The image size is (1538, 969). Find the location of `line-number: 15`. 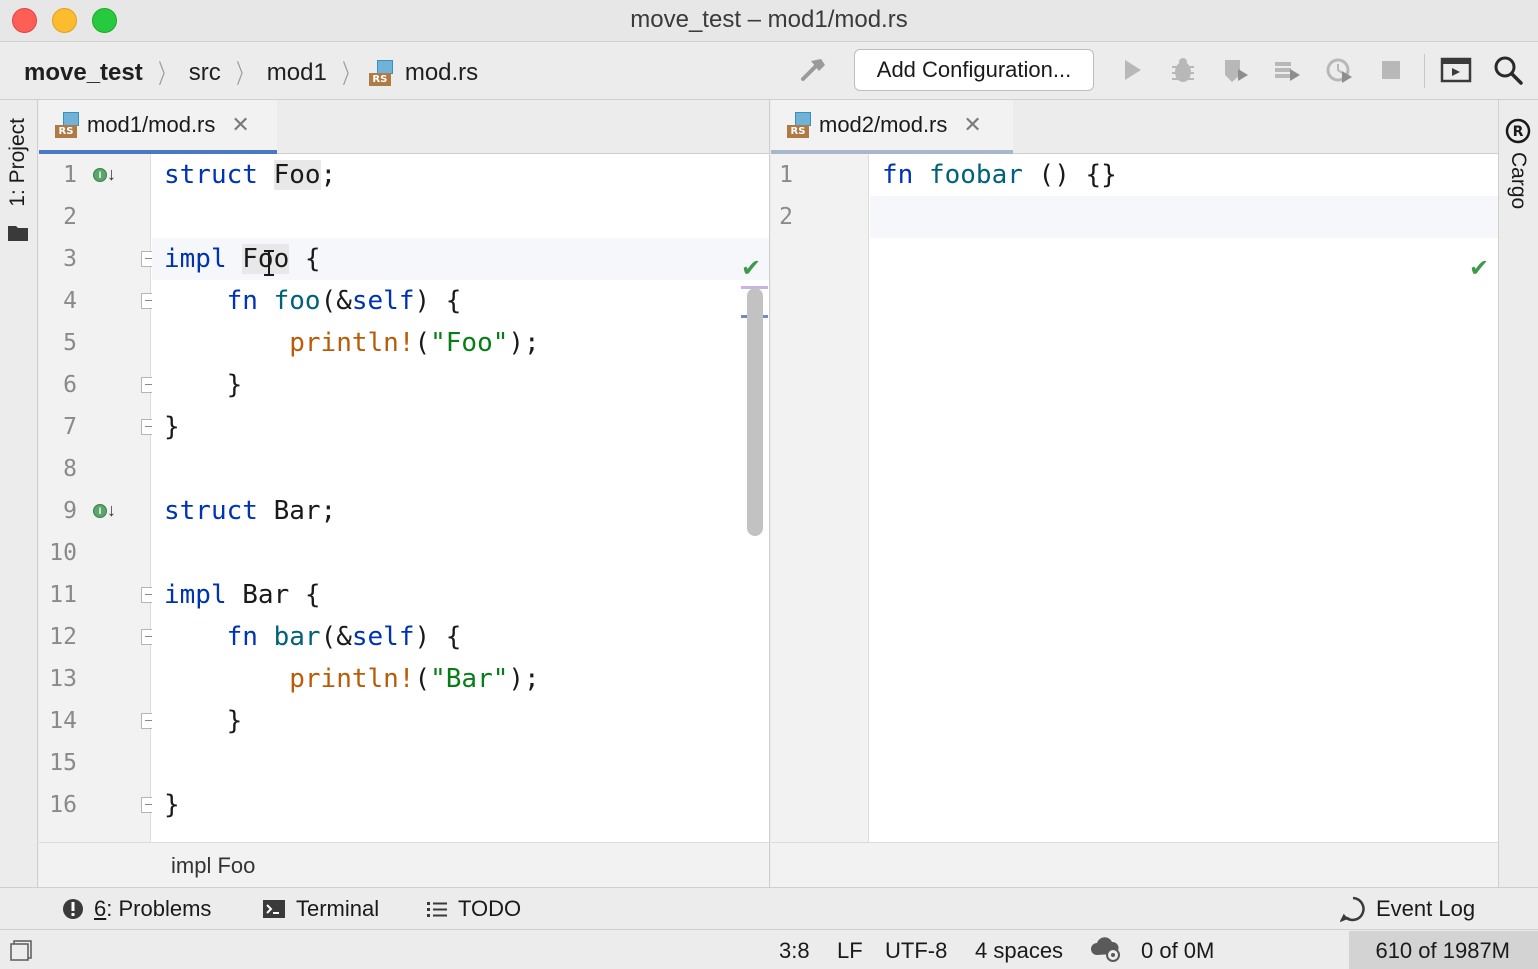

line-number: 15 is located at coordinates (63, 763).